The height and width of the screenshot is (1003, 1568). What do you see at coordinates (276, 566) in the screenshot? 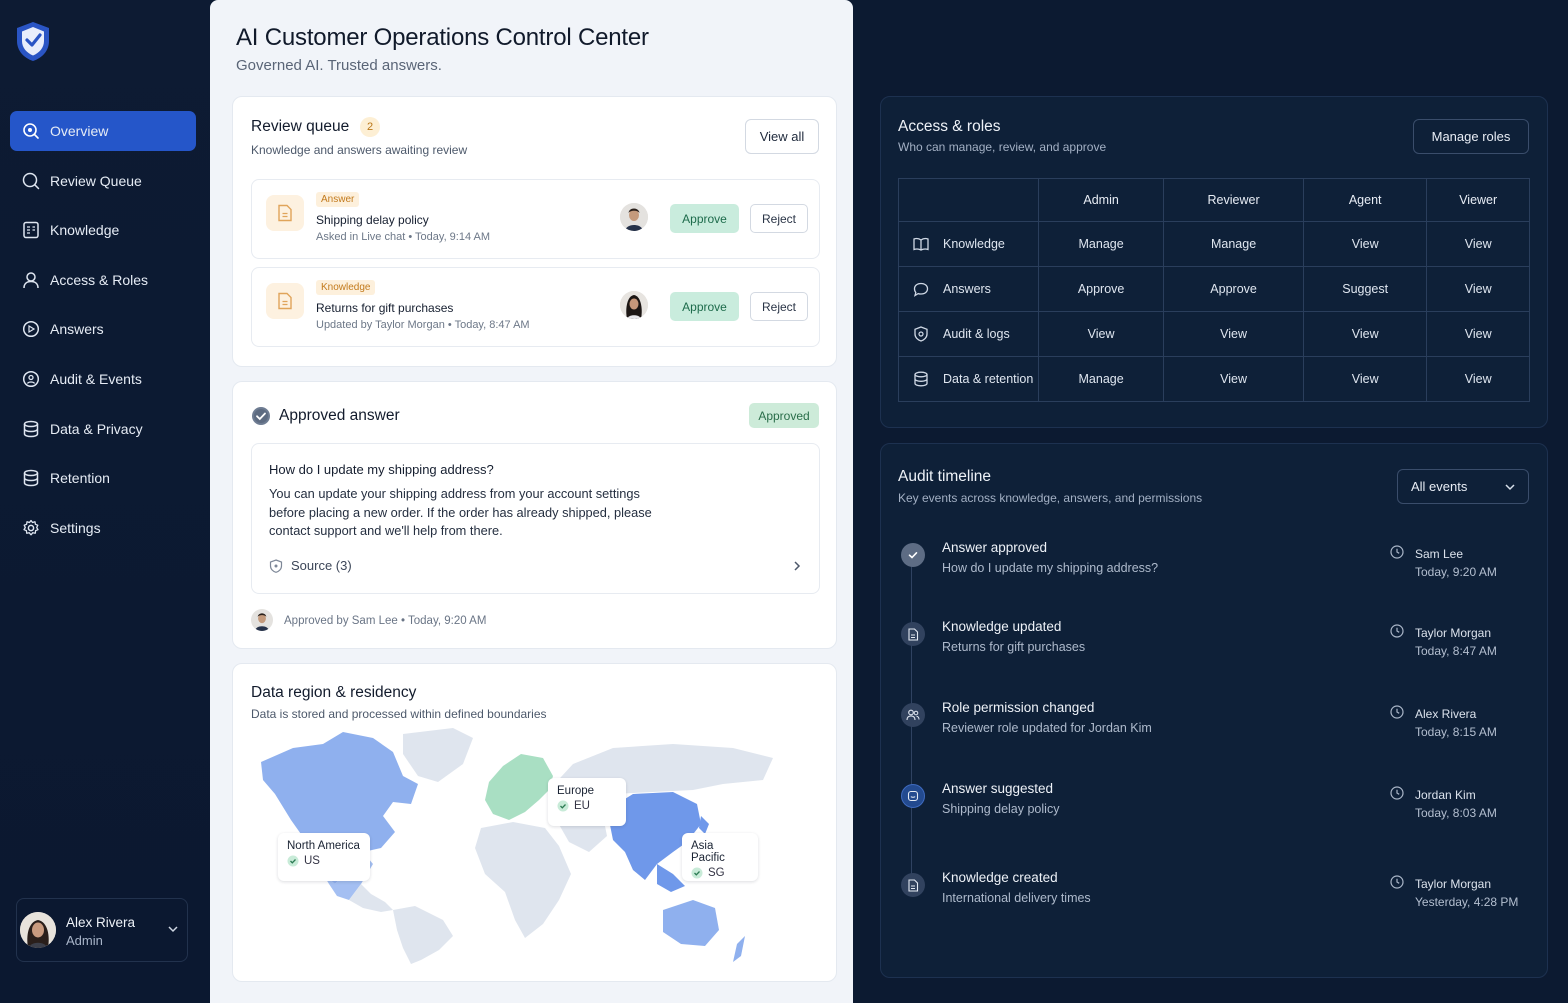
I see `source-icon` at bounding box center [276, 566].